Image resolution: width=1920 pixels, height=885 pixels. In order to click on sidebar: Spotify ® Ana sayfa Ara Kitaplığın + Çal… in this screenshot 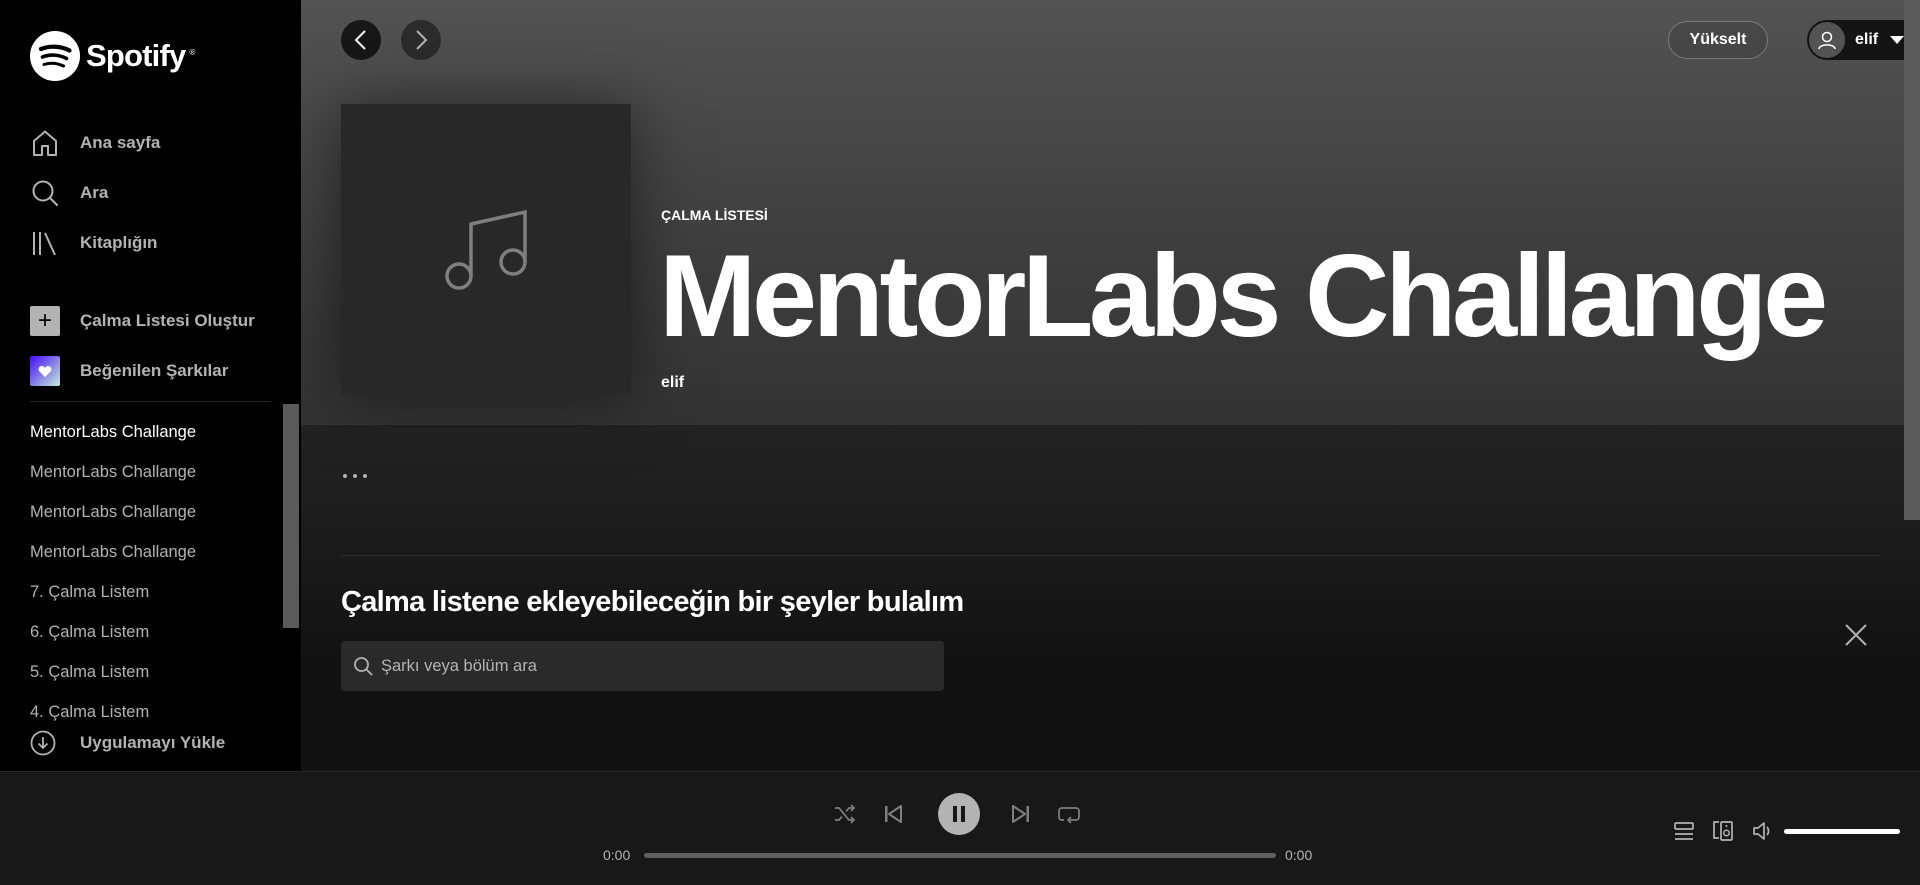, I will do `click(150, 385)`.